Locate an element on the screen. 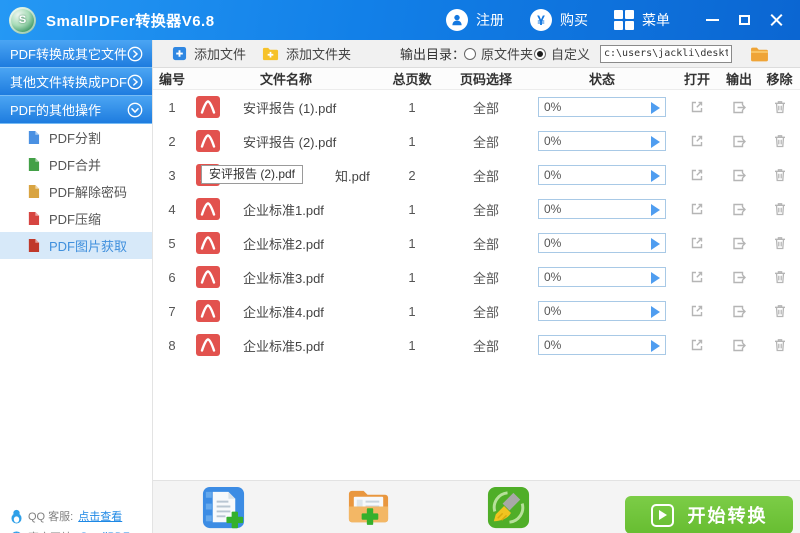 The width and height of the screenshot is (800, 533). sidebar-group-pdf-to-other: PDF转换成其它文件 is located at coordinates (76, 54).